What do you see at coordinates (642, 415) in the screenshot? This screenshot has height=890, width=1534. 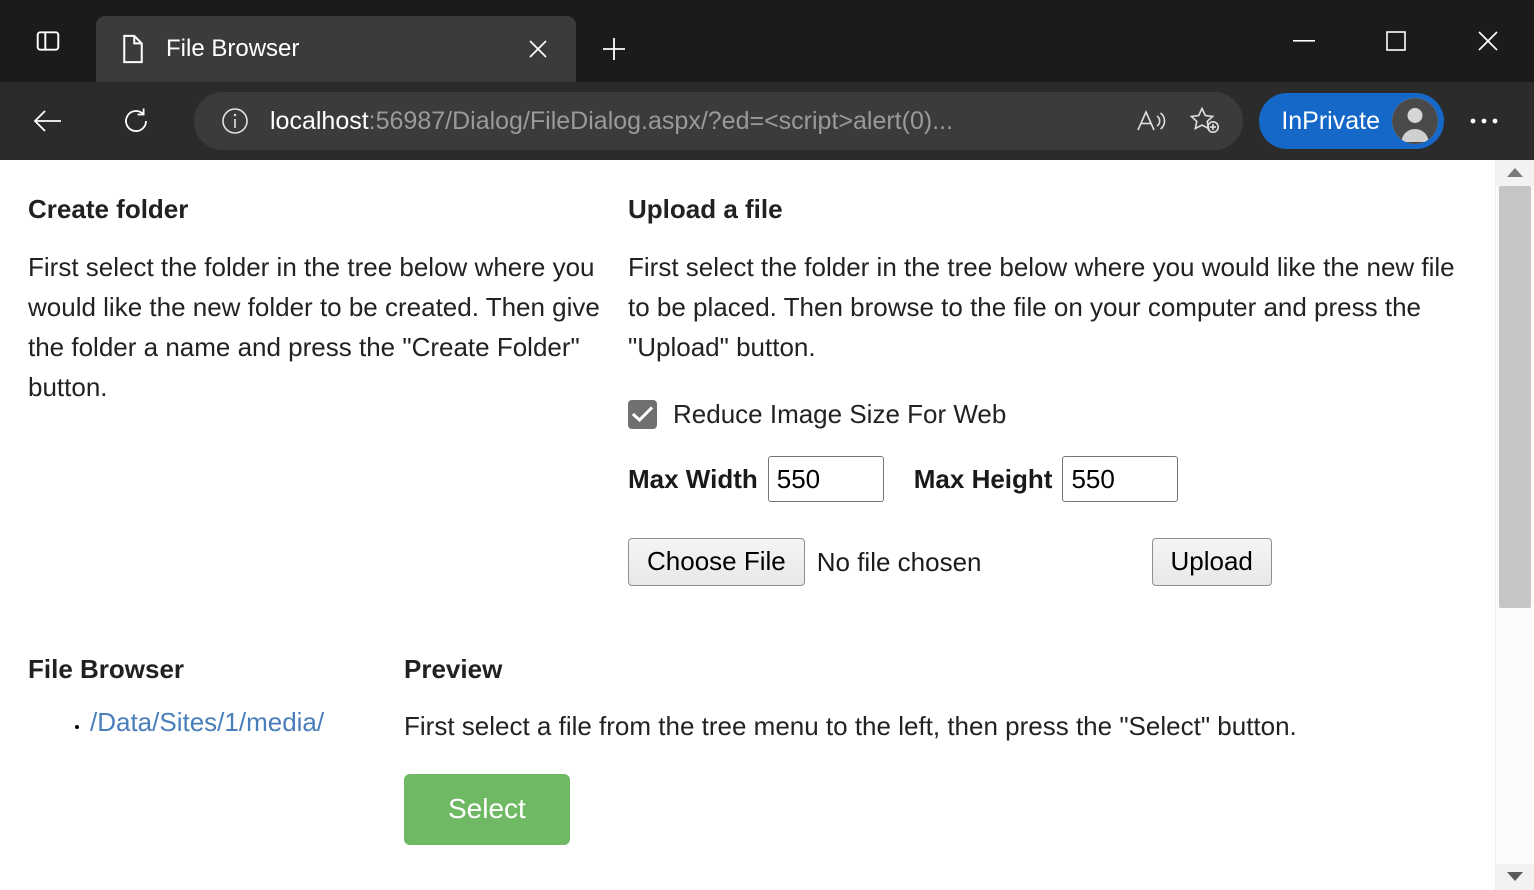 I see `reduce-image-checkbox` at bounding box center [642, 415].